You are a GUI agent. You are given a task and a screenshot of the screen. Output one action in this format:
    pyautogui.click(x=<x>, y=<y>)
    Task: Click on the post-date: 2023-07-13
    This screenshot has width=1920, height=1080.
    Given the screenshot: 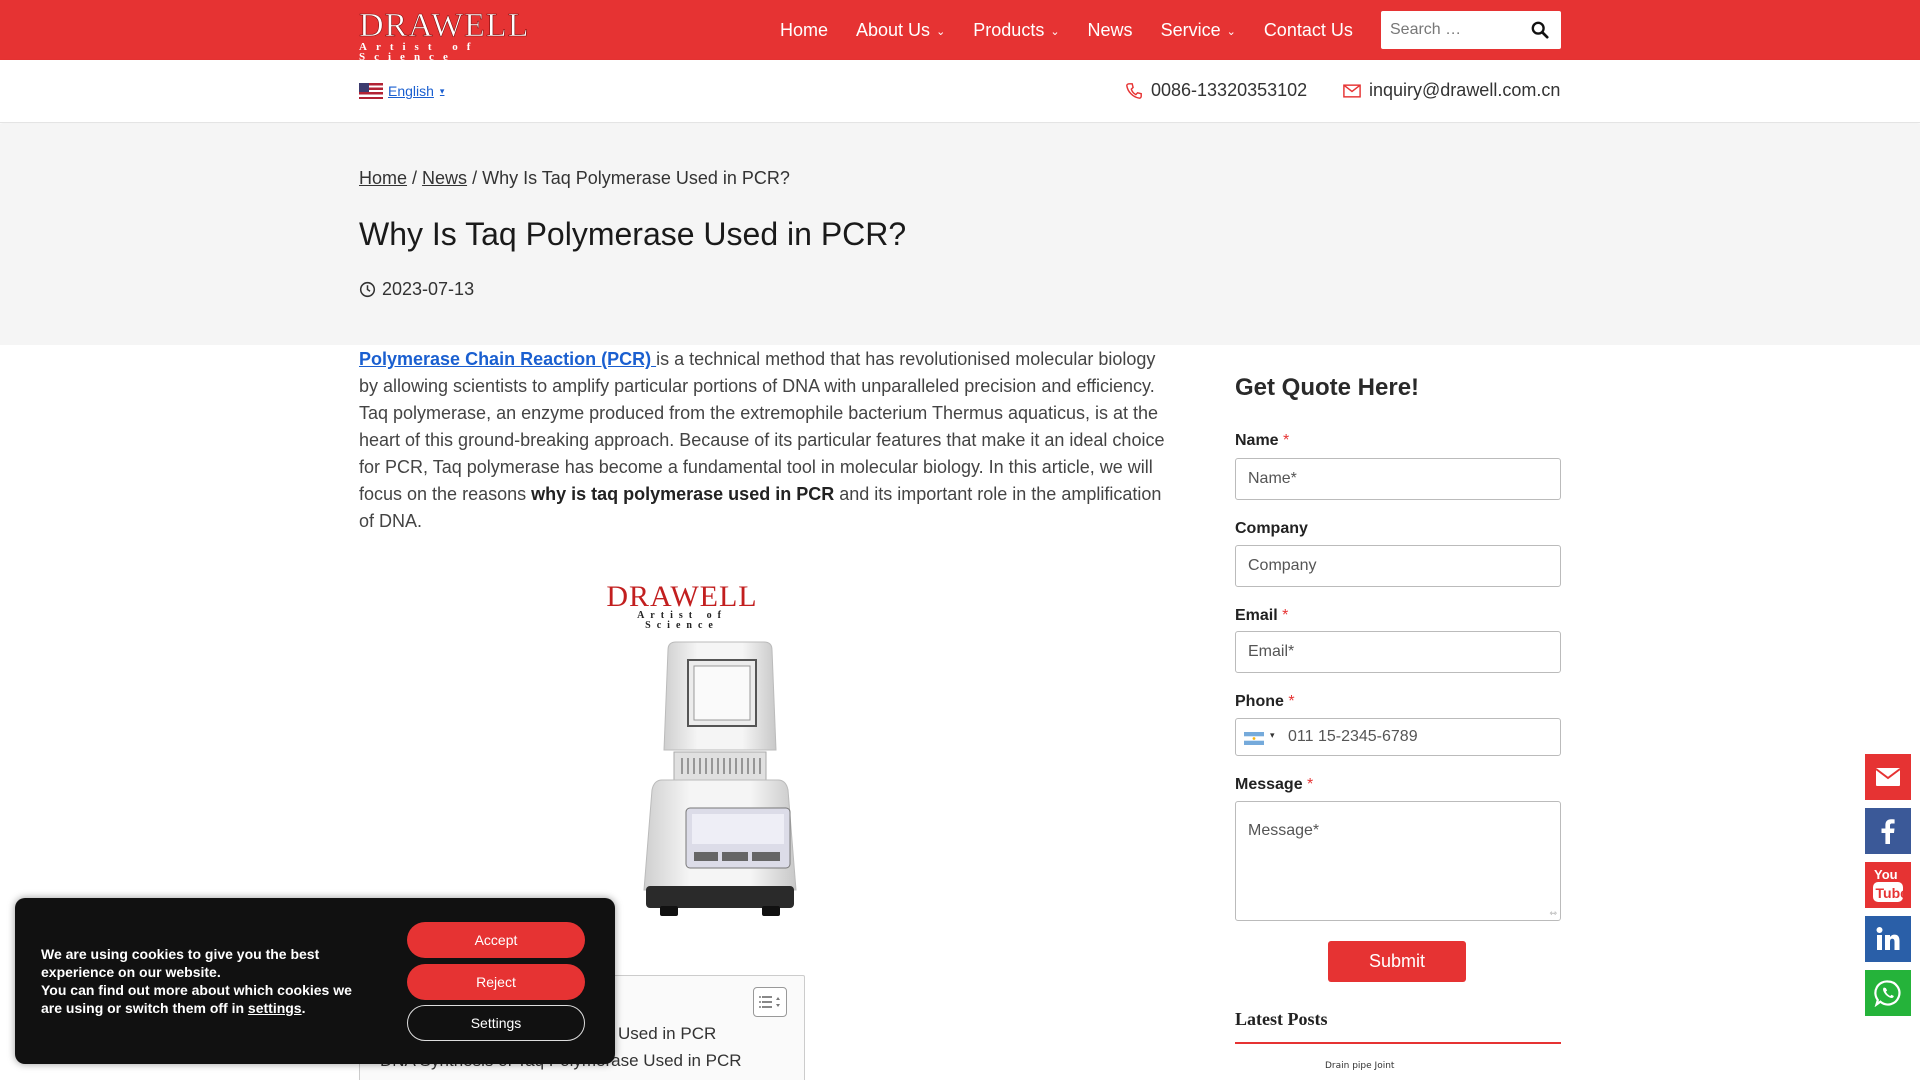 What is the action you would take?
    pyautogui.click(x=416, y=289)
    